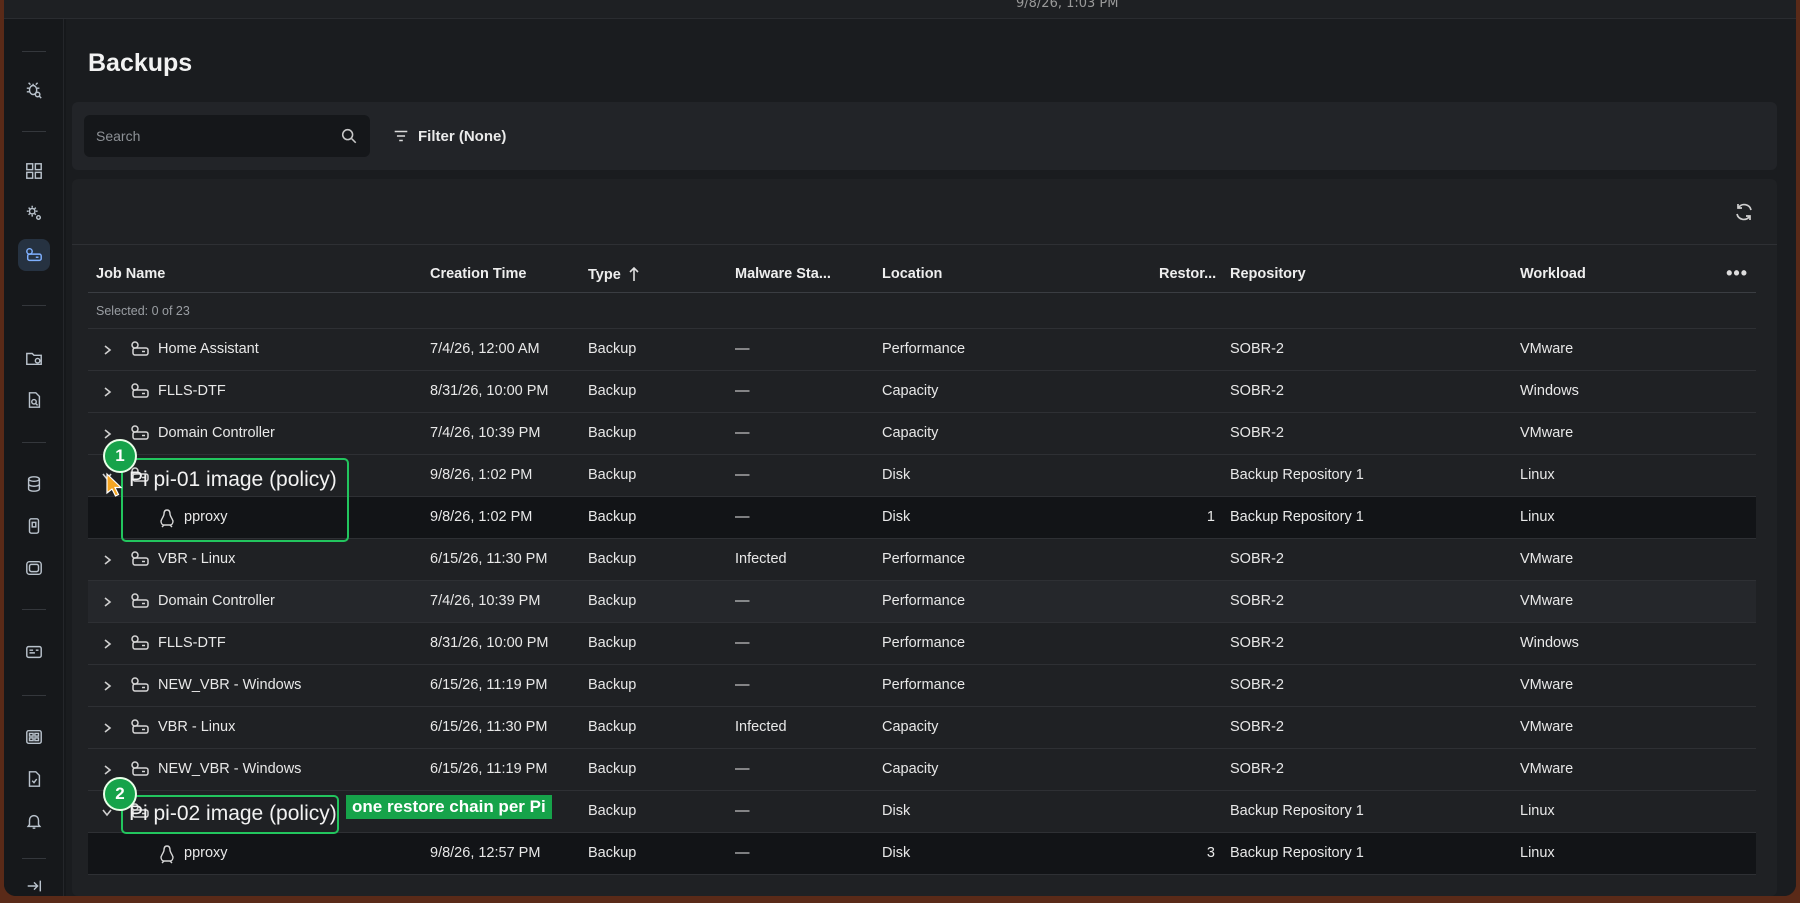 This screenshot has width=1800, height=903. Describe the element at coordinates (34, 213) in the screenshot. I see `settings-cog-icon` at that location.